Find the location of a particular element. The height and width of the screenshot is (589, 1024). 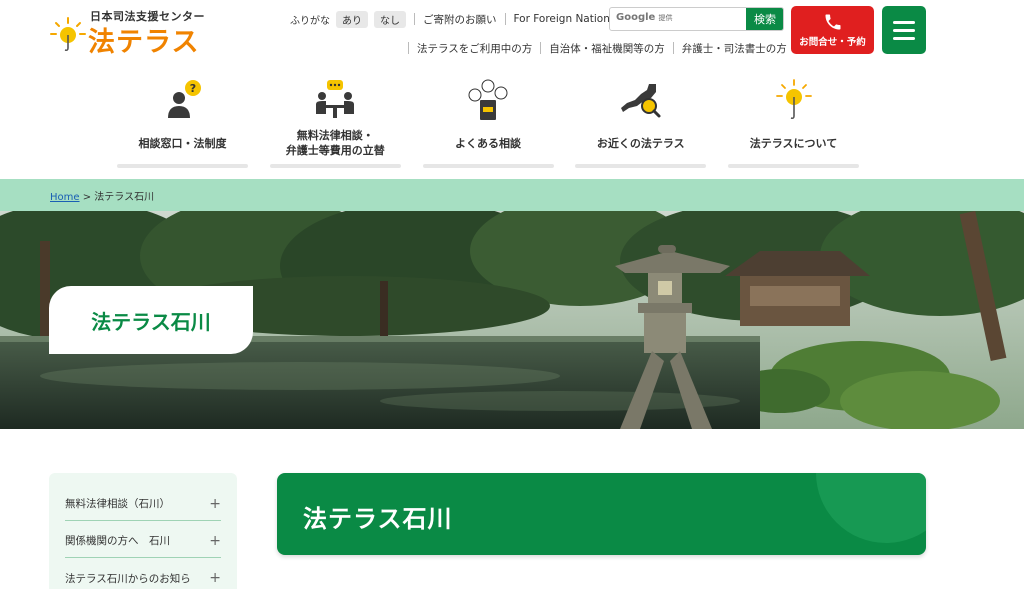

utility-row-top: ふりがな あり なし ご寄附のお願い For Foreign Nationals is located at coordinates (457, 19).